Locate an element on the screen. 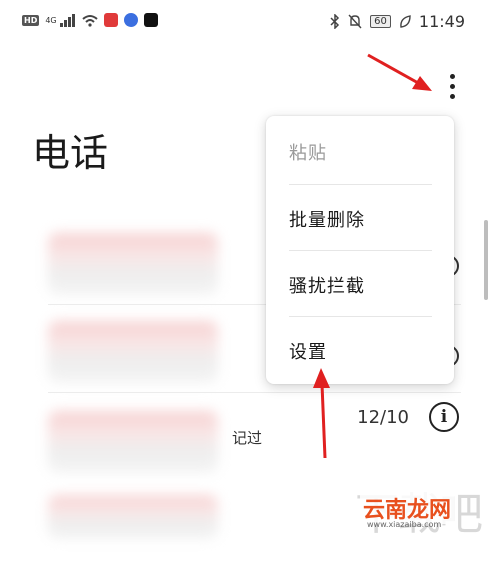  call-log-item: 记过 12/10 i is located at coordinates (245, 441).